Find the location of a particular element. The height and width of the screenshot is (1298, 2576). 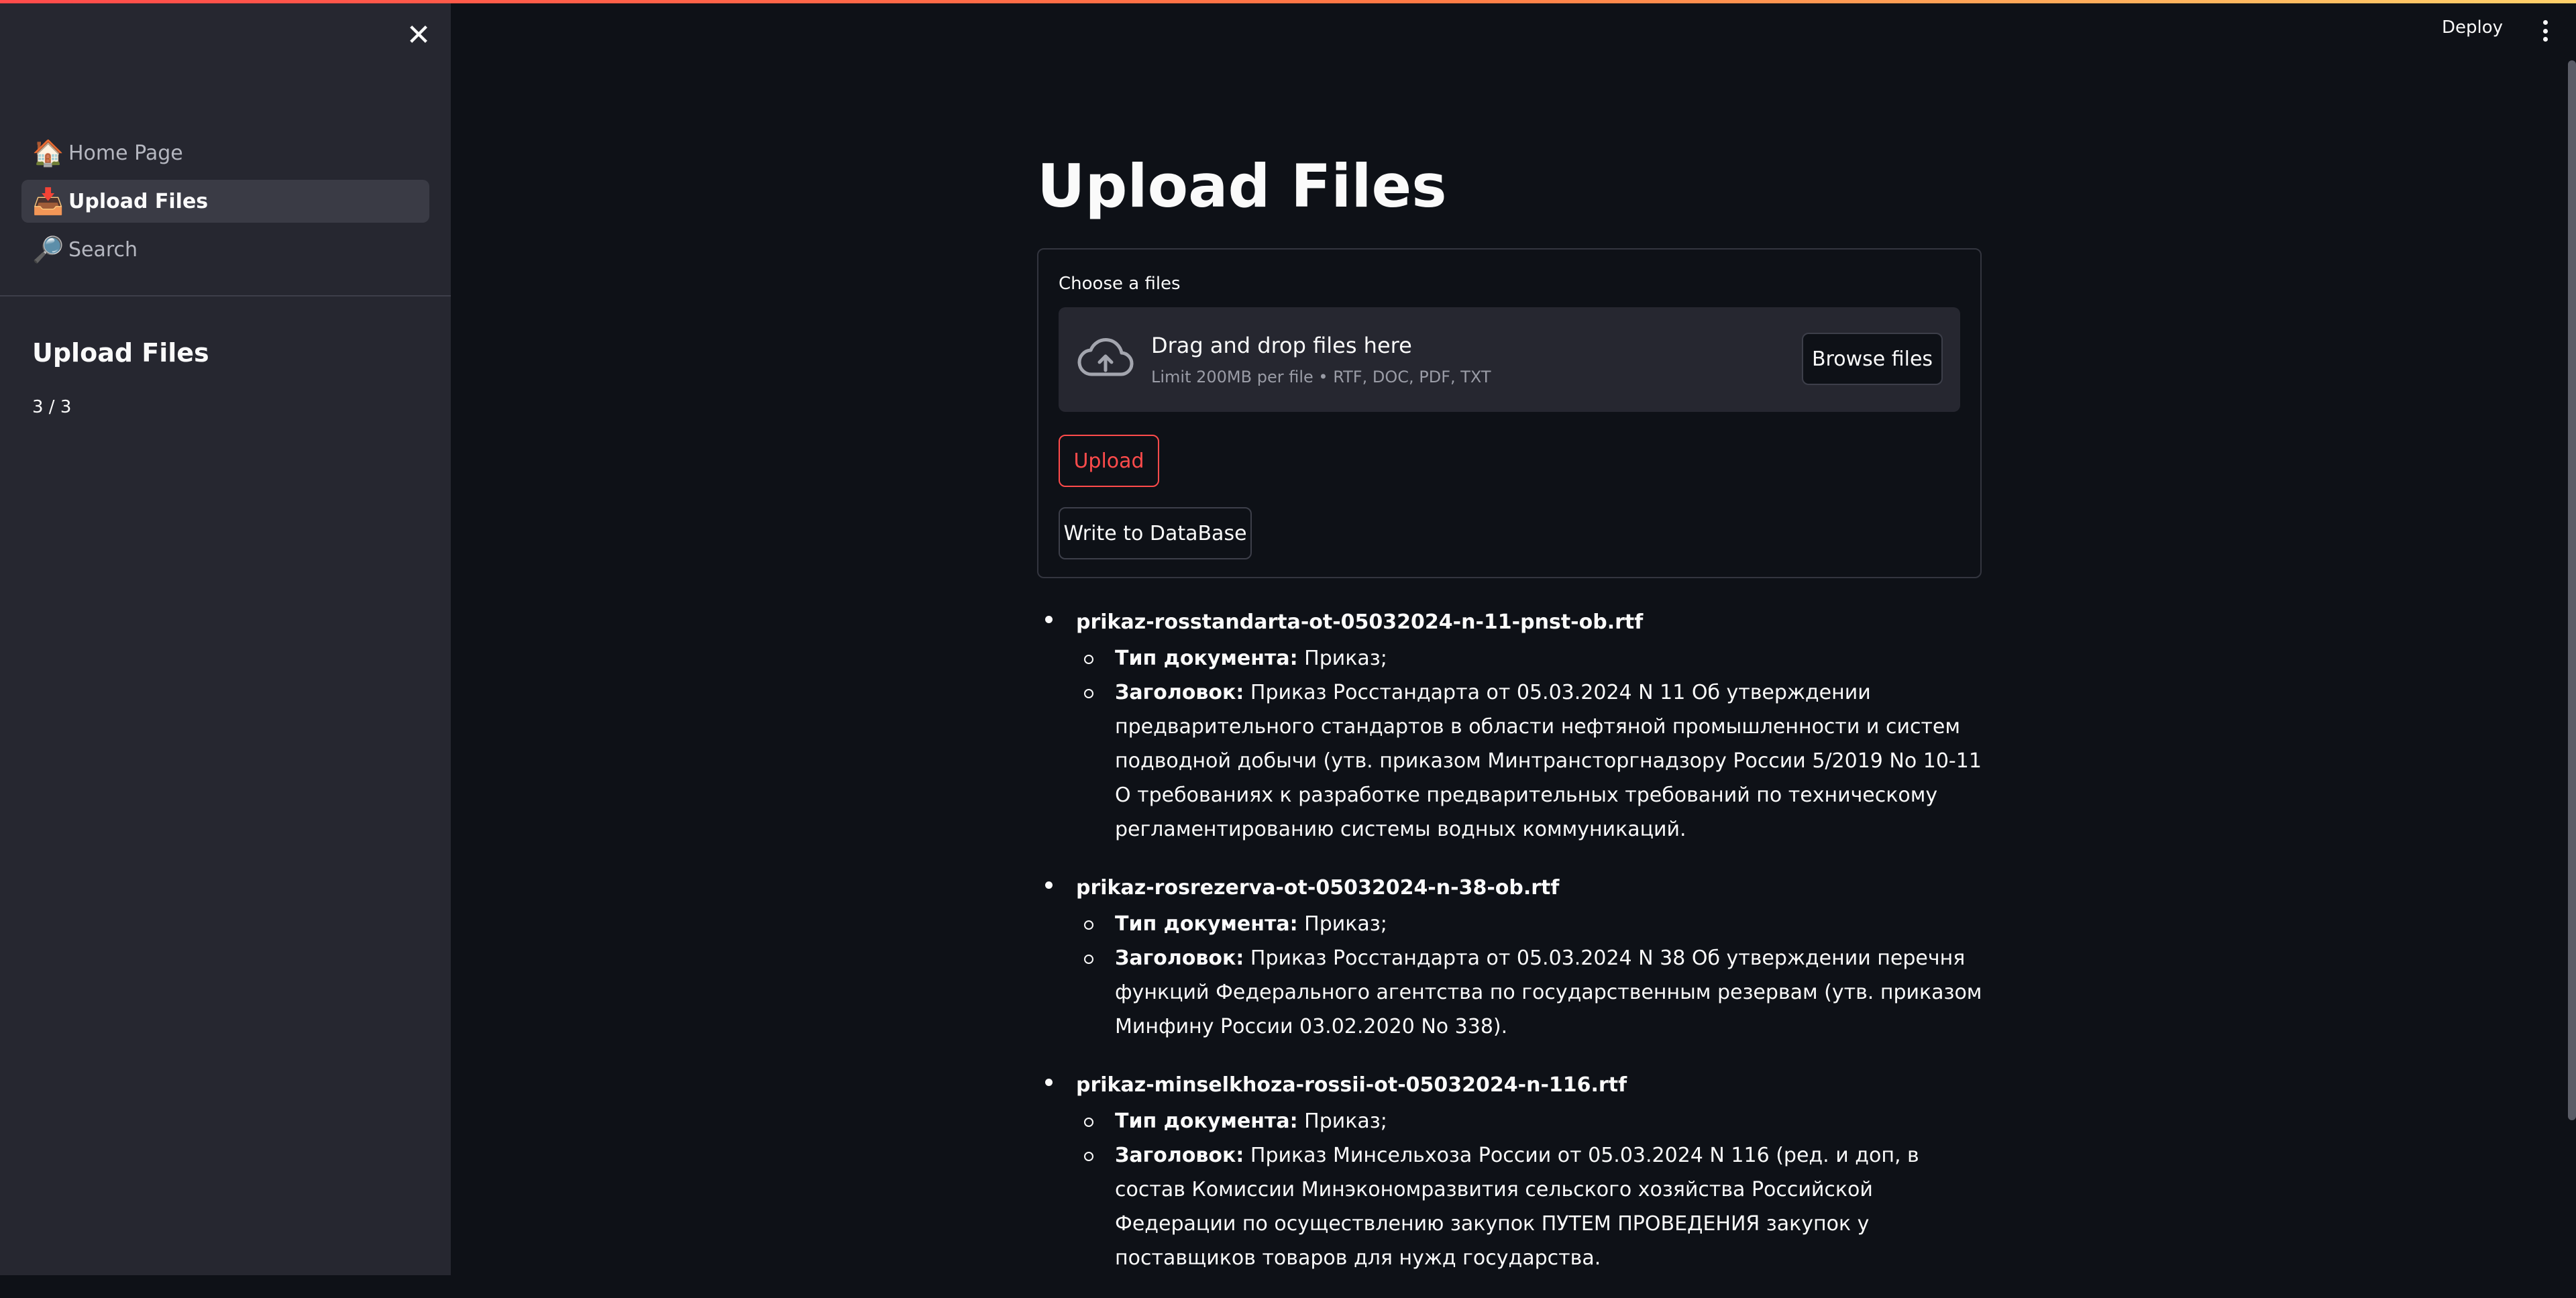

sidebar-item-label: Search is located at coordinates (103, 249).